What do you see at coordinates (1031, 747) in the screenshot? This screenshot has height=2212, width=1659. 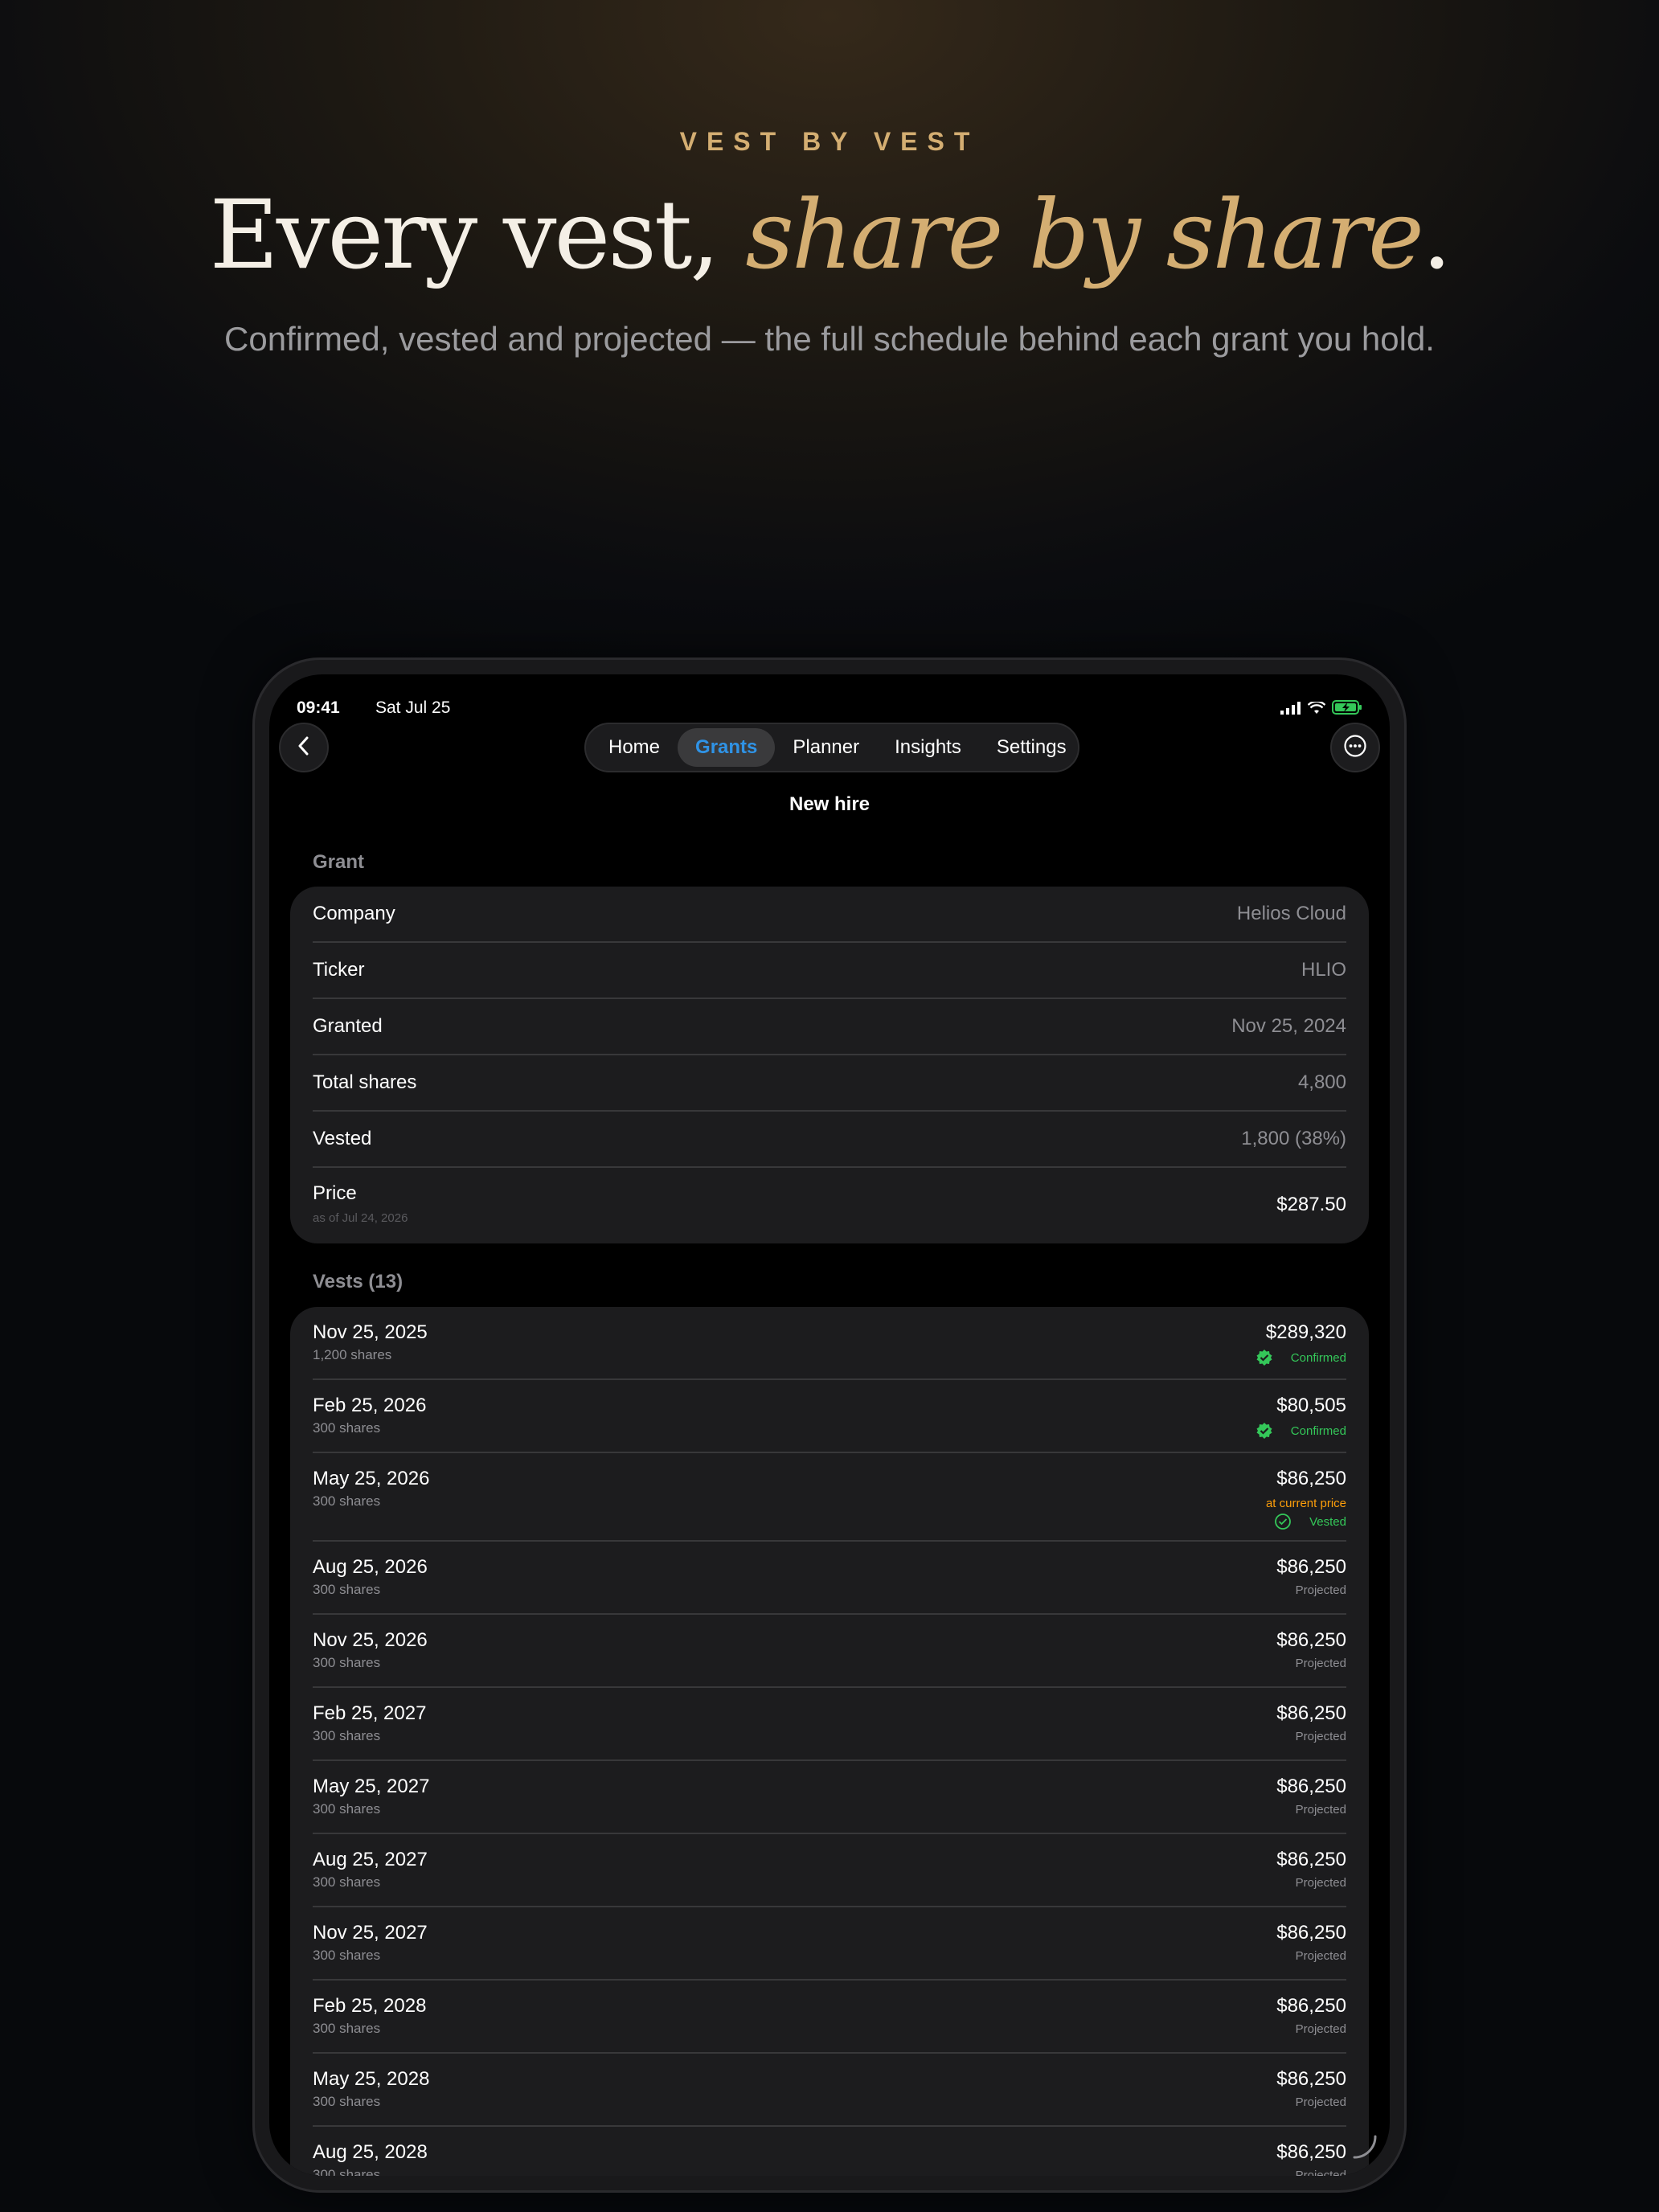 I see `tab-settings: Settings` at bounding box center [1031, 747].